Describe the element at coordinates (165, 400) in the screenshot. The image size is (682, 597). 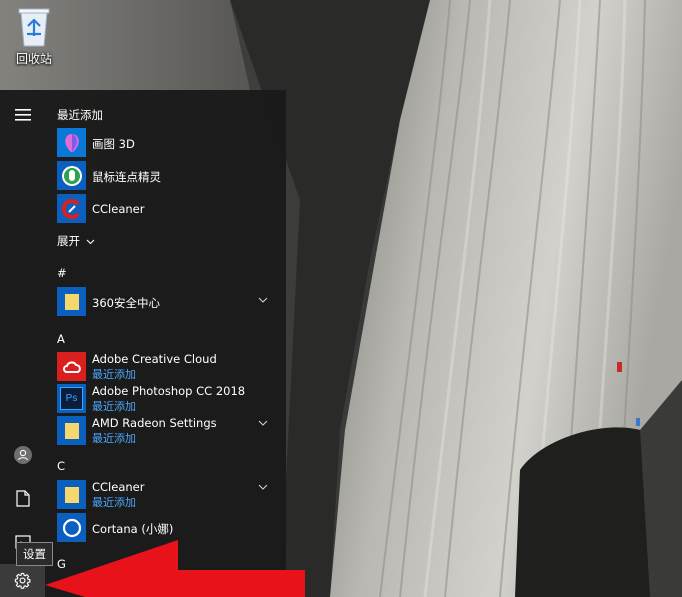
I see `app-adobe-photoshop: Ps Adobe Photoshop CC 2018 最近添加` at that location.